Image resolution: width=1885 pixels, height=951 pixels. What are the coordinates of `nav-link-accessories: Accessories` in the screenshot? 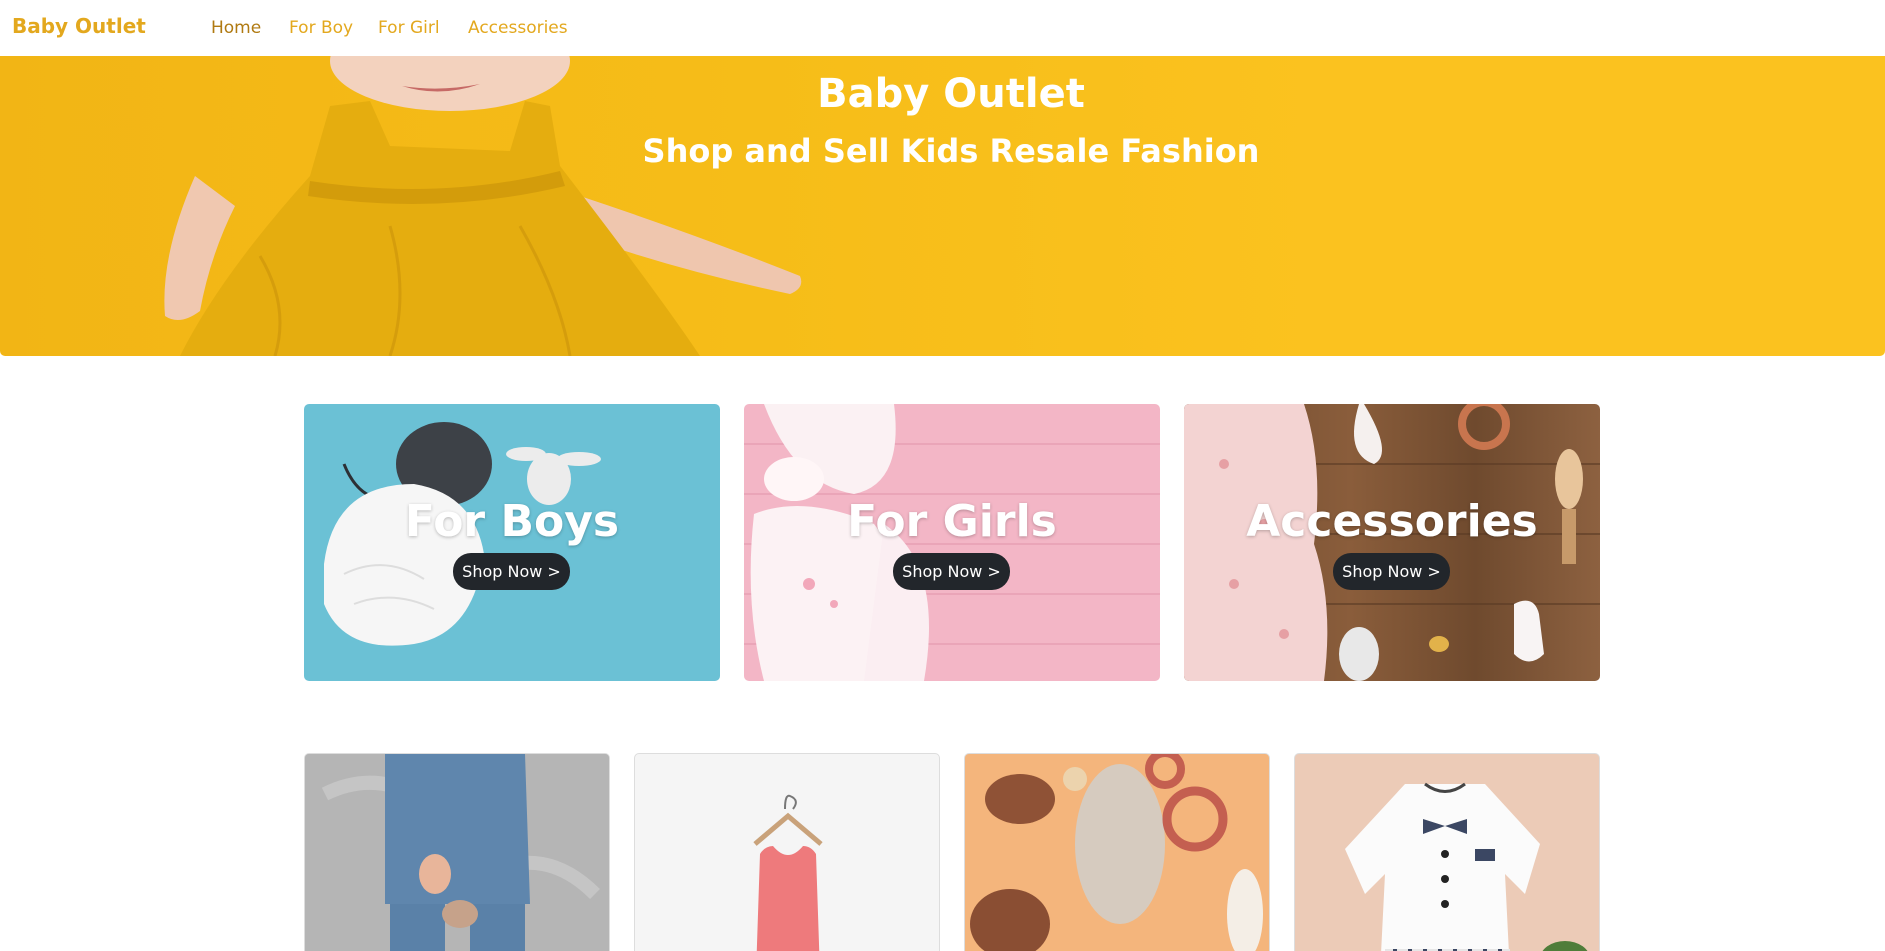 It's located at (518, 28).